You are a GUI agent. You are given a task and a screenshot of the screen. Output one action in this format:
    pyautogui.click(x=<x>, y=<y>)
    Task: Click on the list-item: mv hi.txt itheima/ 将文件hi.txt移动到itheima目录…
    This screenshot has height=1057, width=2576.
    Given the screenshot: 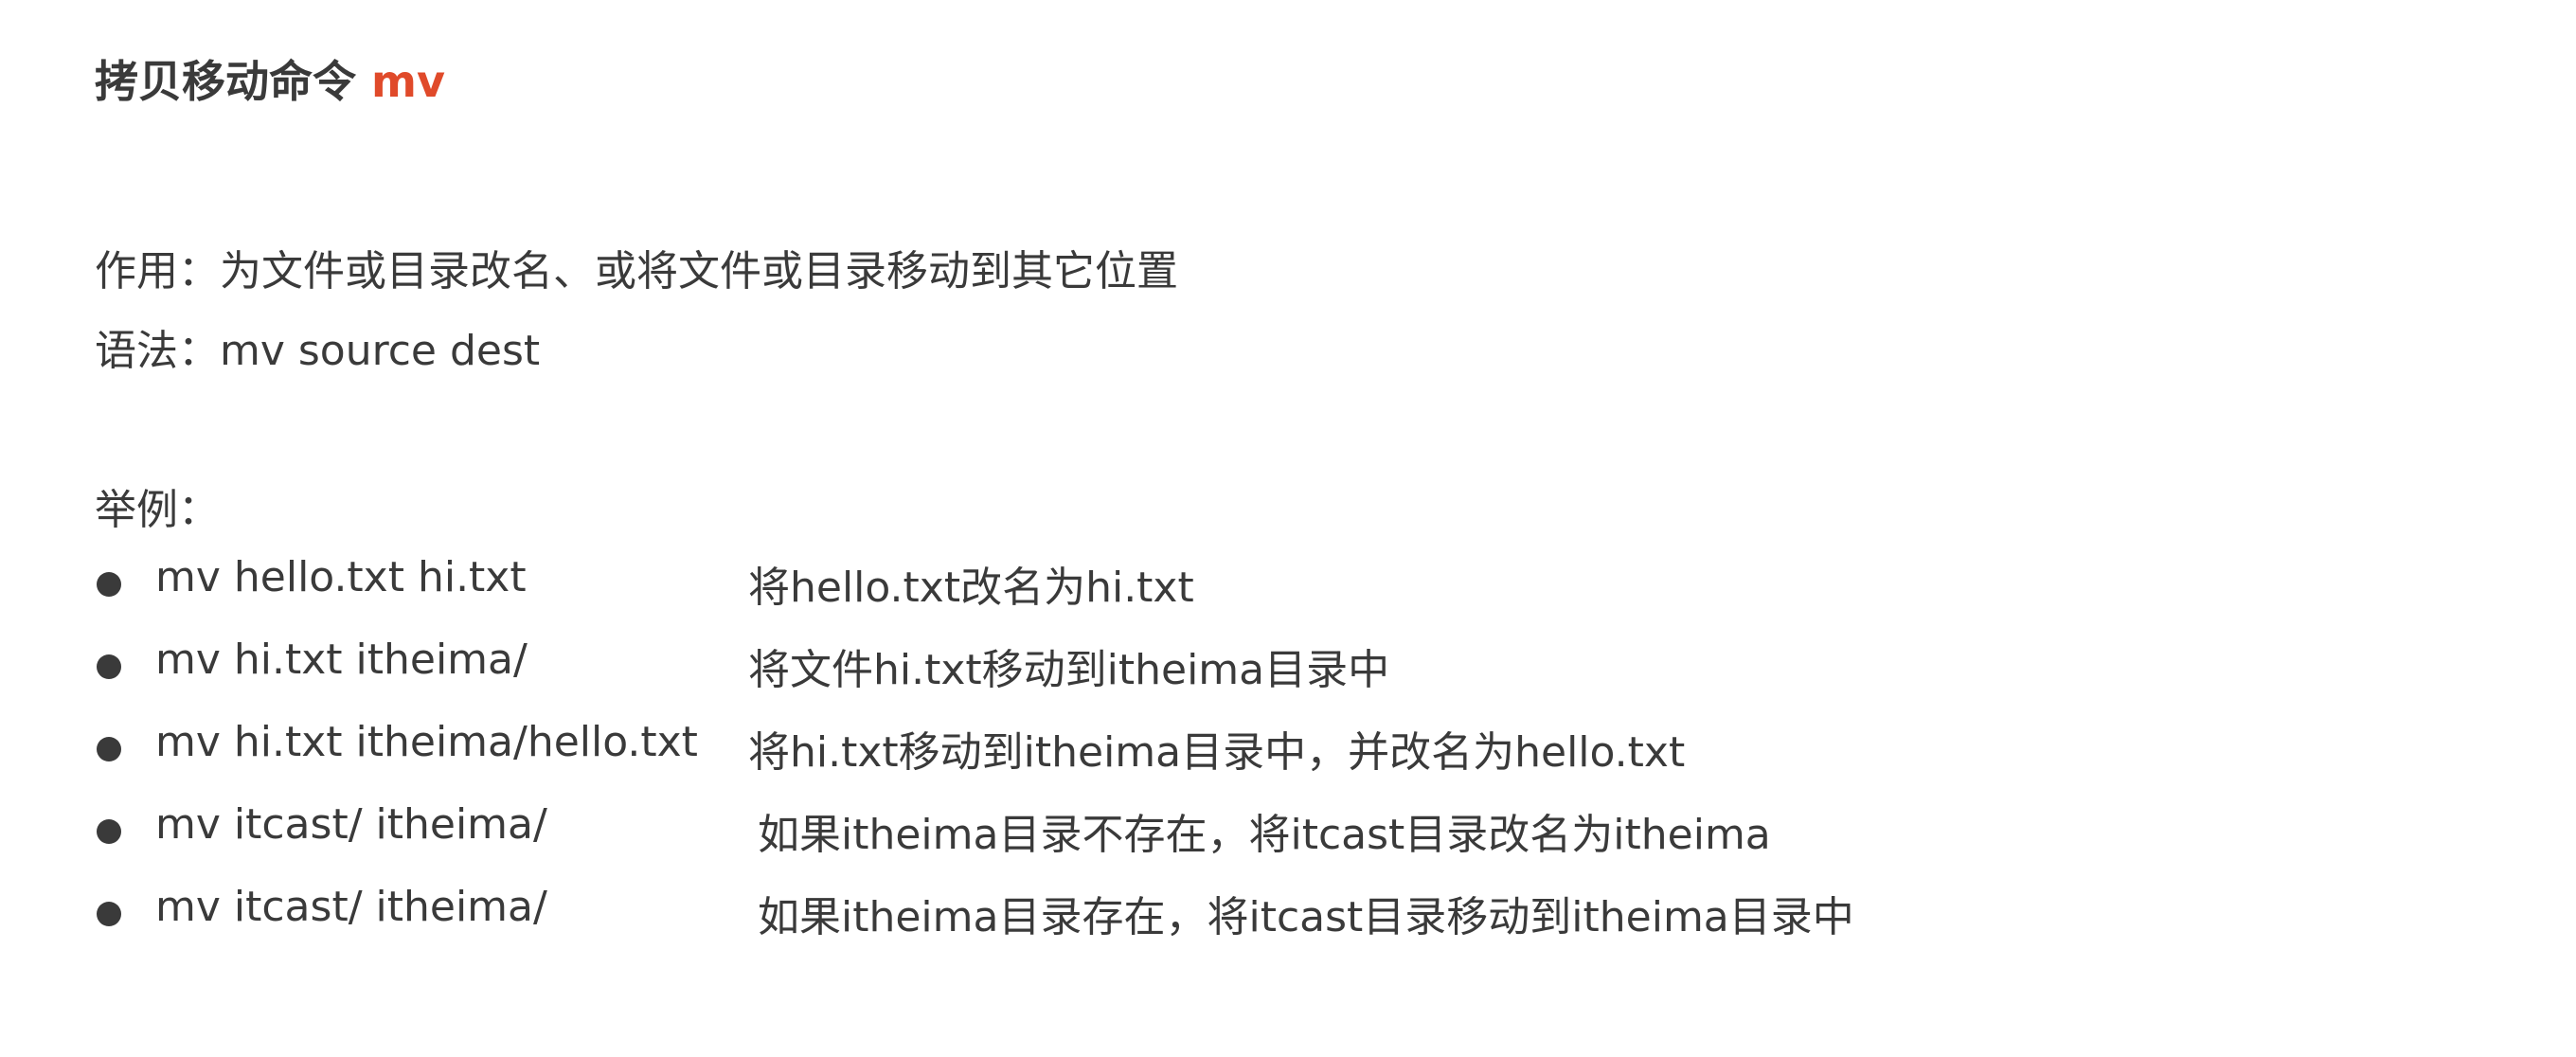 What is the action you would take?
    pyautogui.click(x=1231, y=677)
    